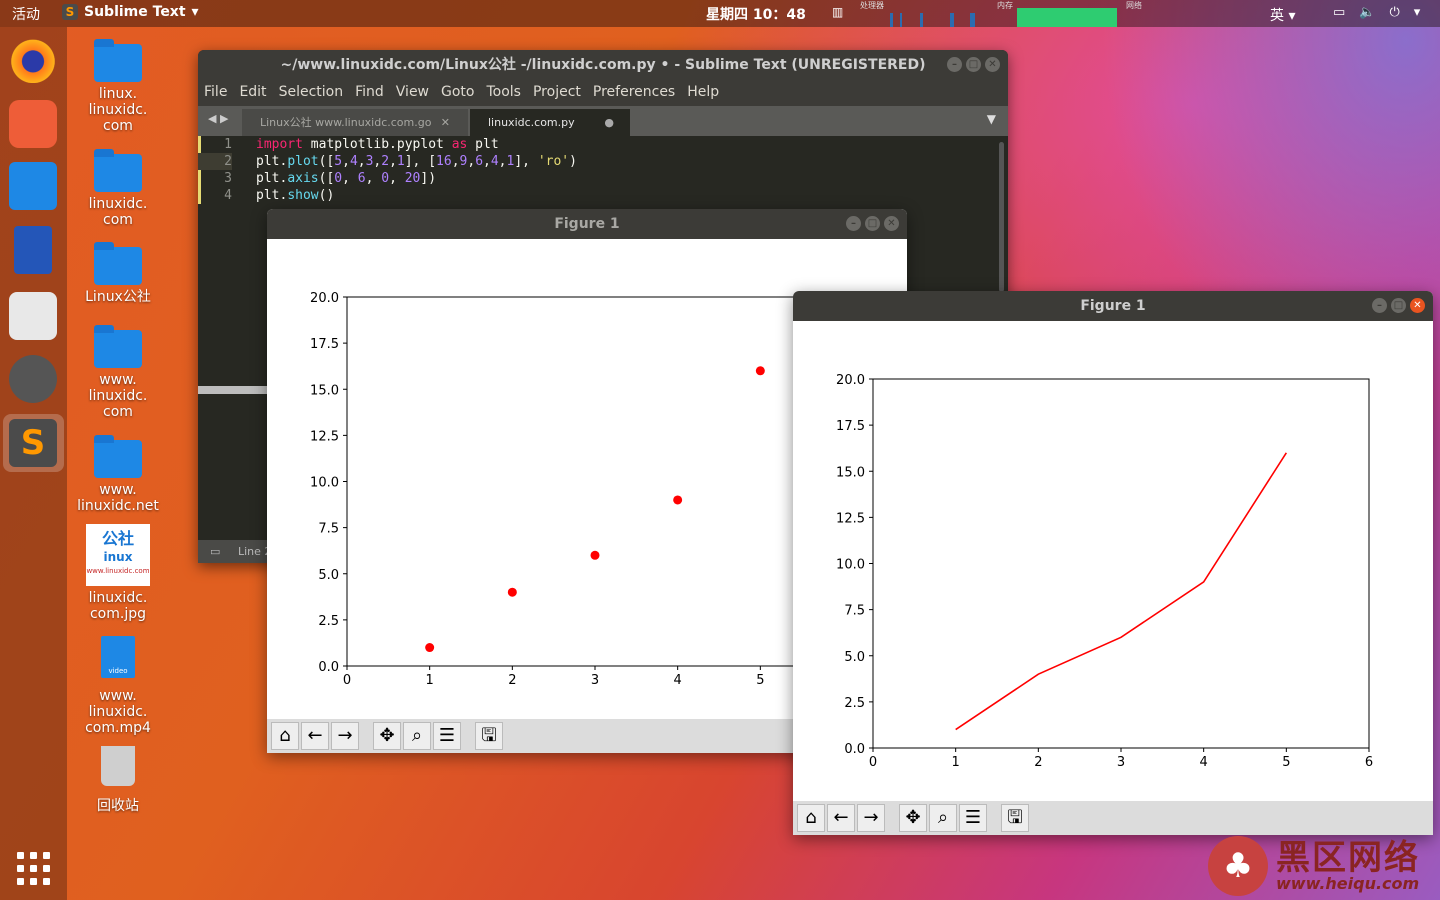  I want to click on dock: S, so click(33, 463).